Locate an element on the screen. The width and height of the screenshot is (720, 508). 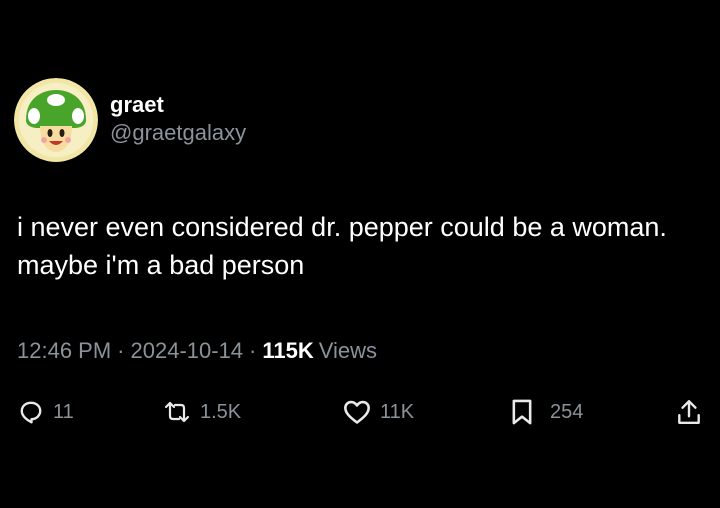
views-count: 115K is located at coordinates (288, 350).